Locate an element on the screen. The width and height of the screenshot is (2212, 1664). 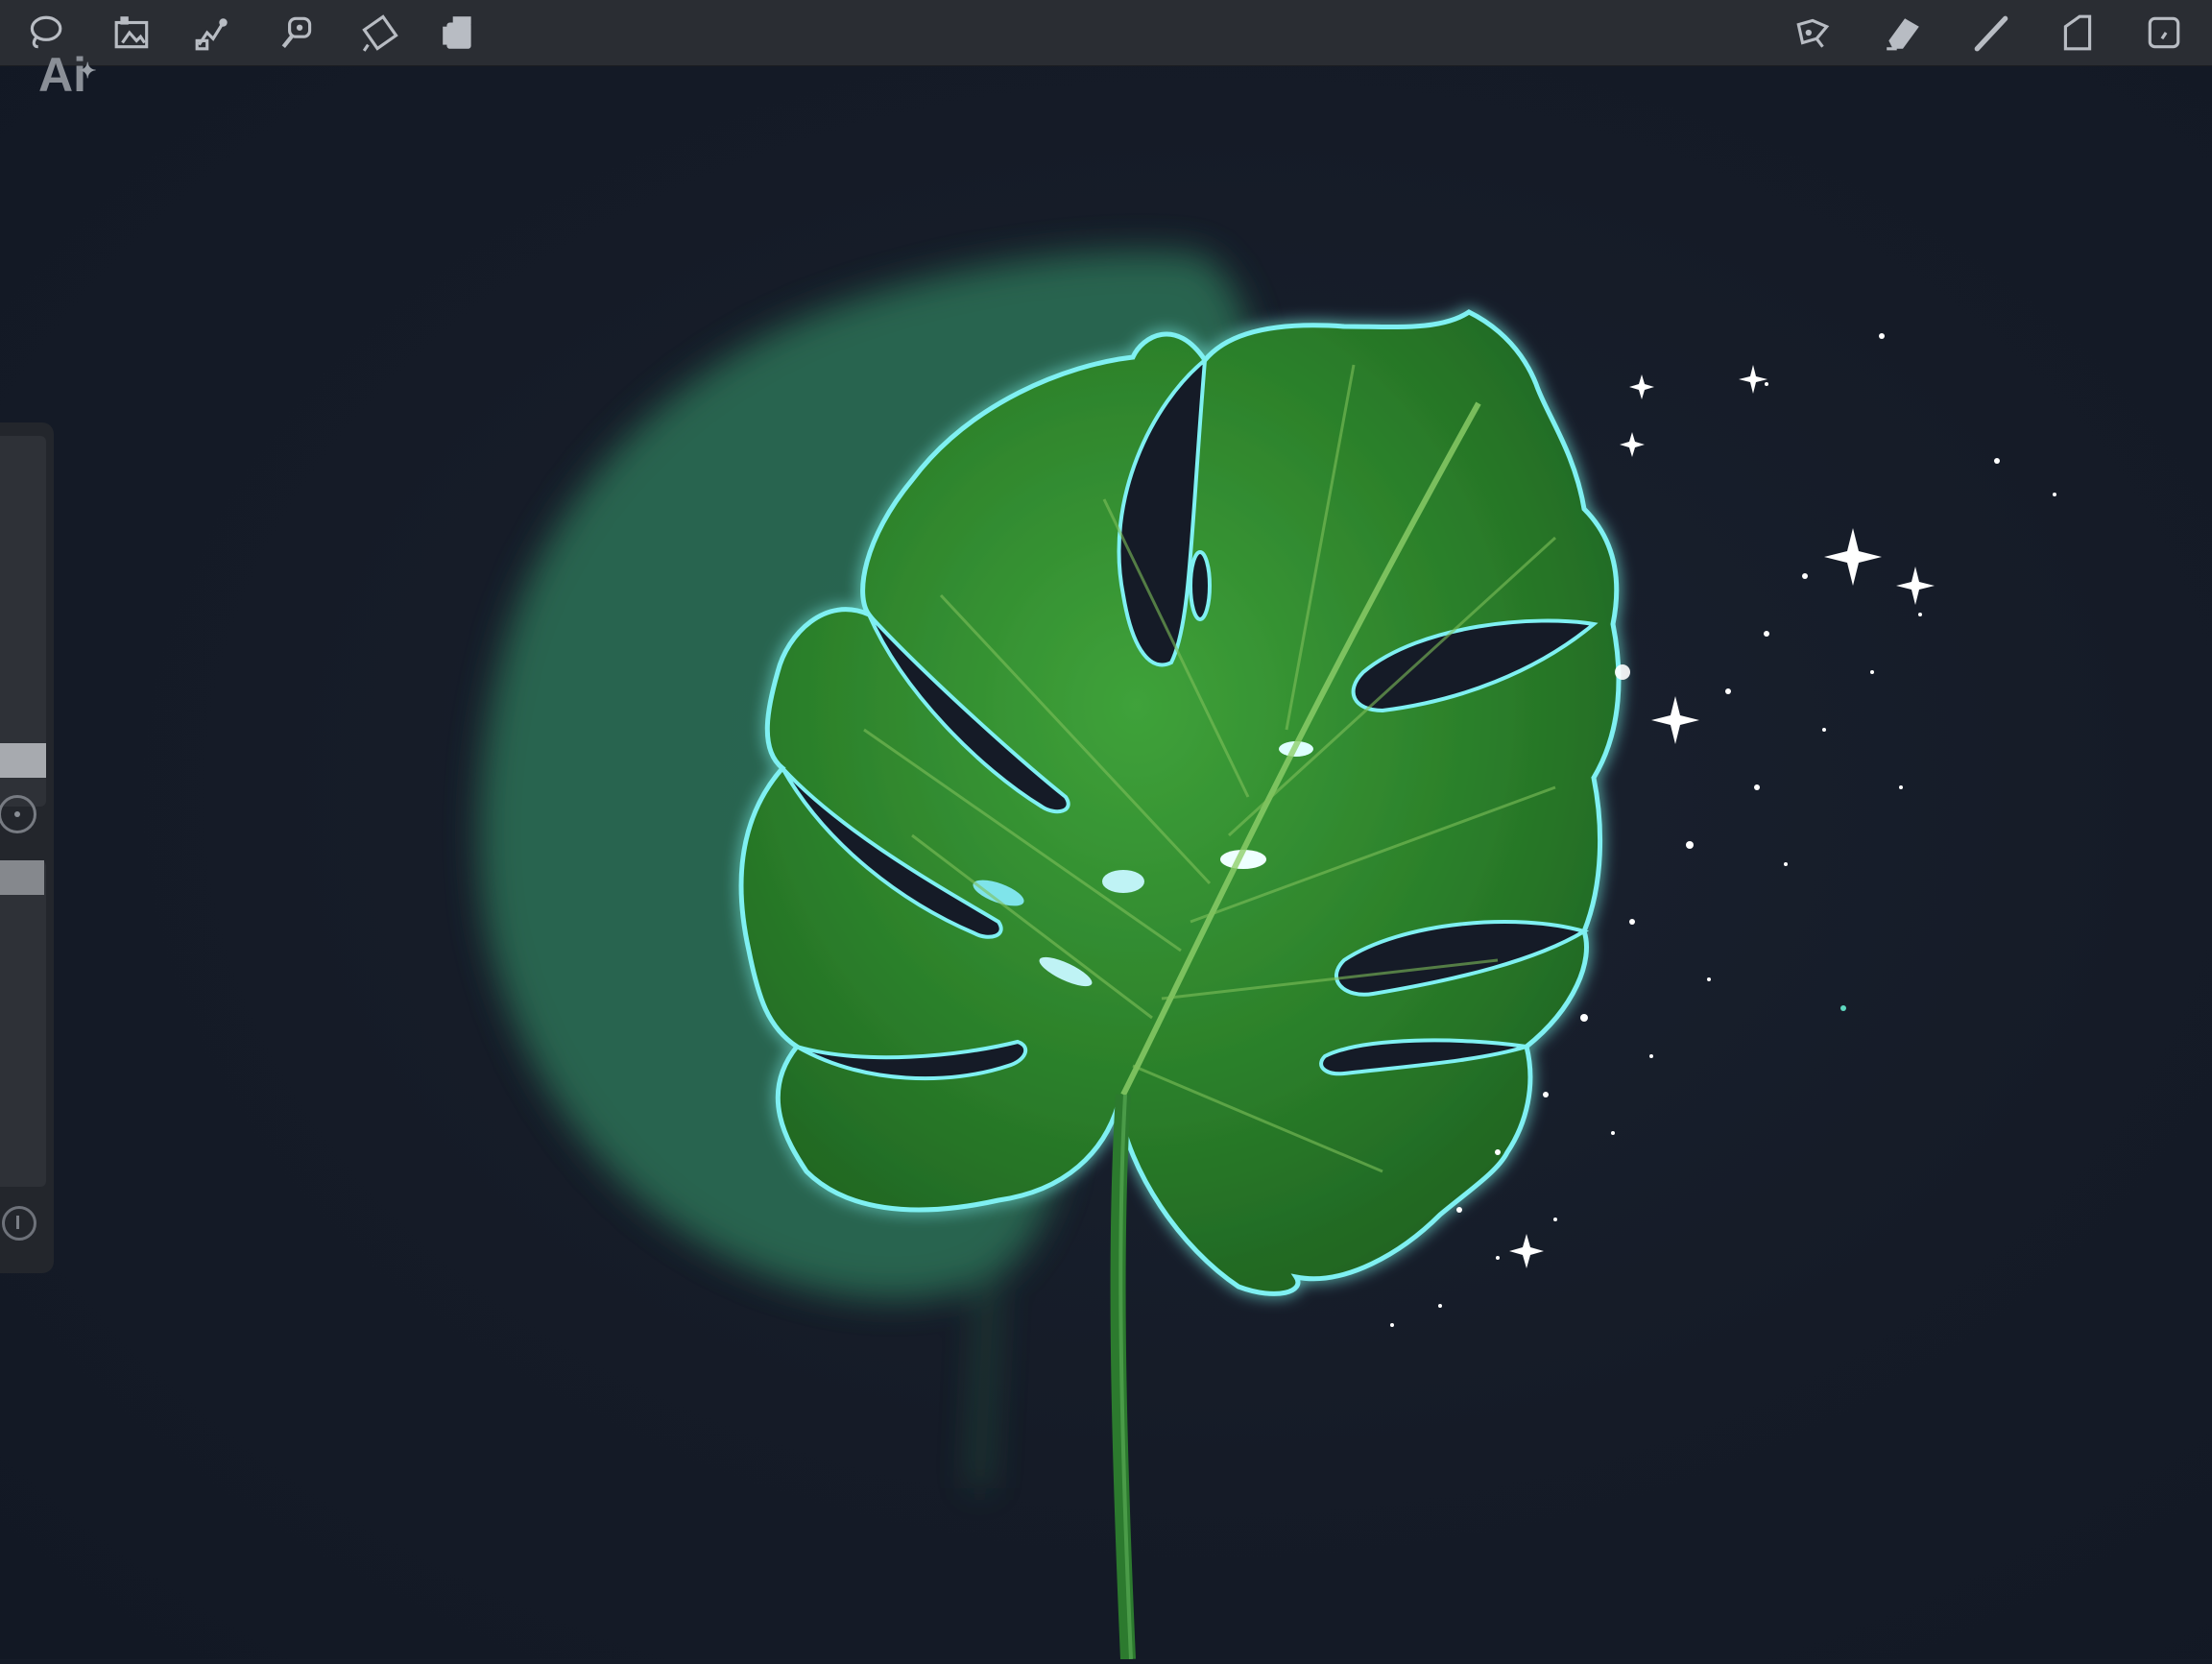
color-button is located at coordinates (2164, 33).